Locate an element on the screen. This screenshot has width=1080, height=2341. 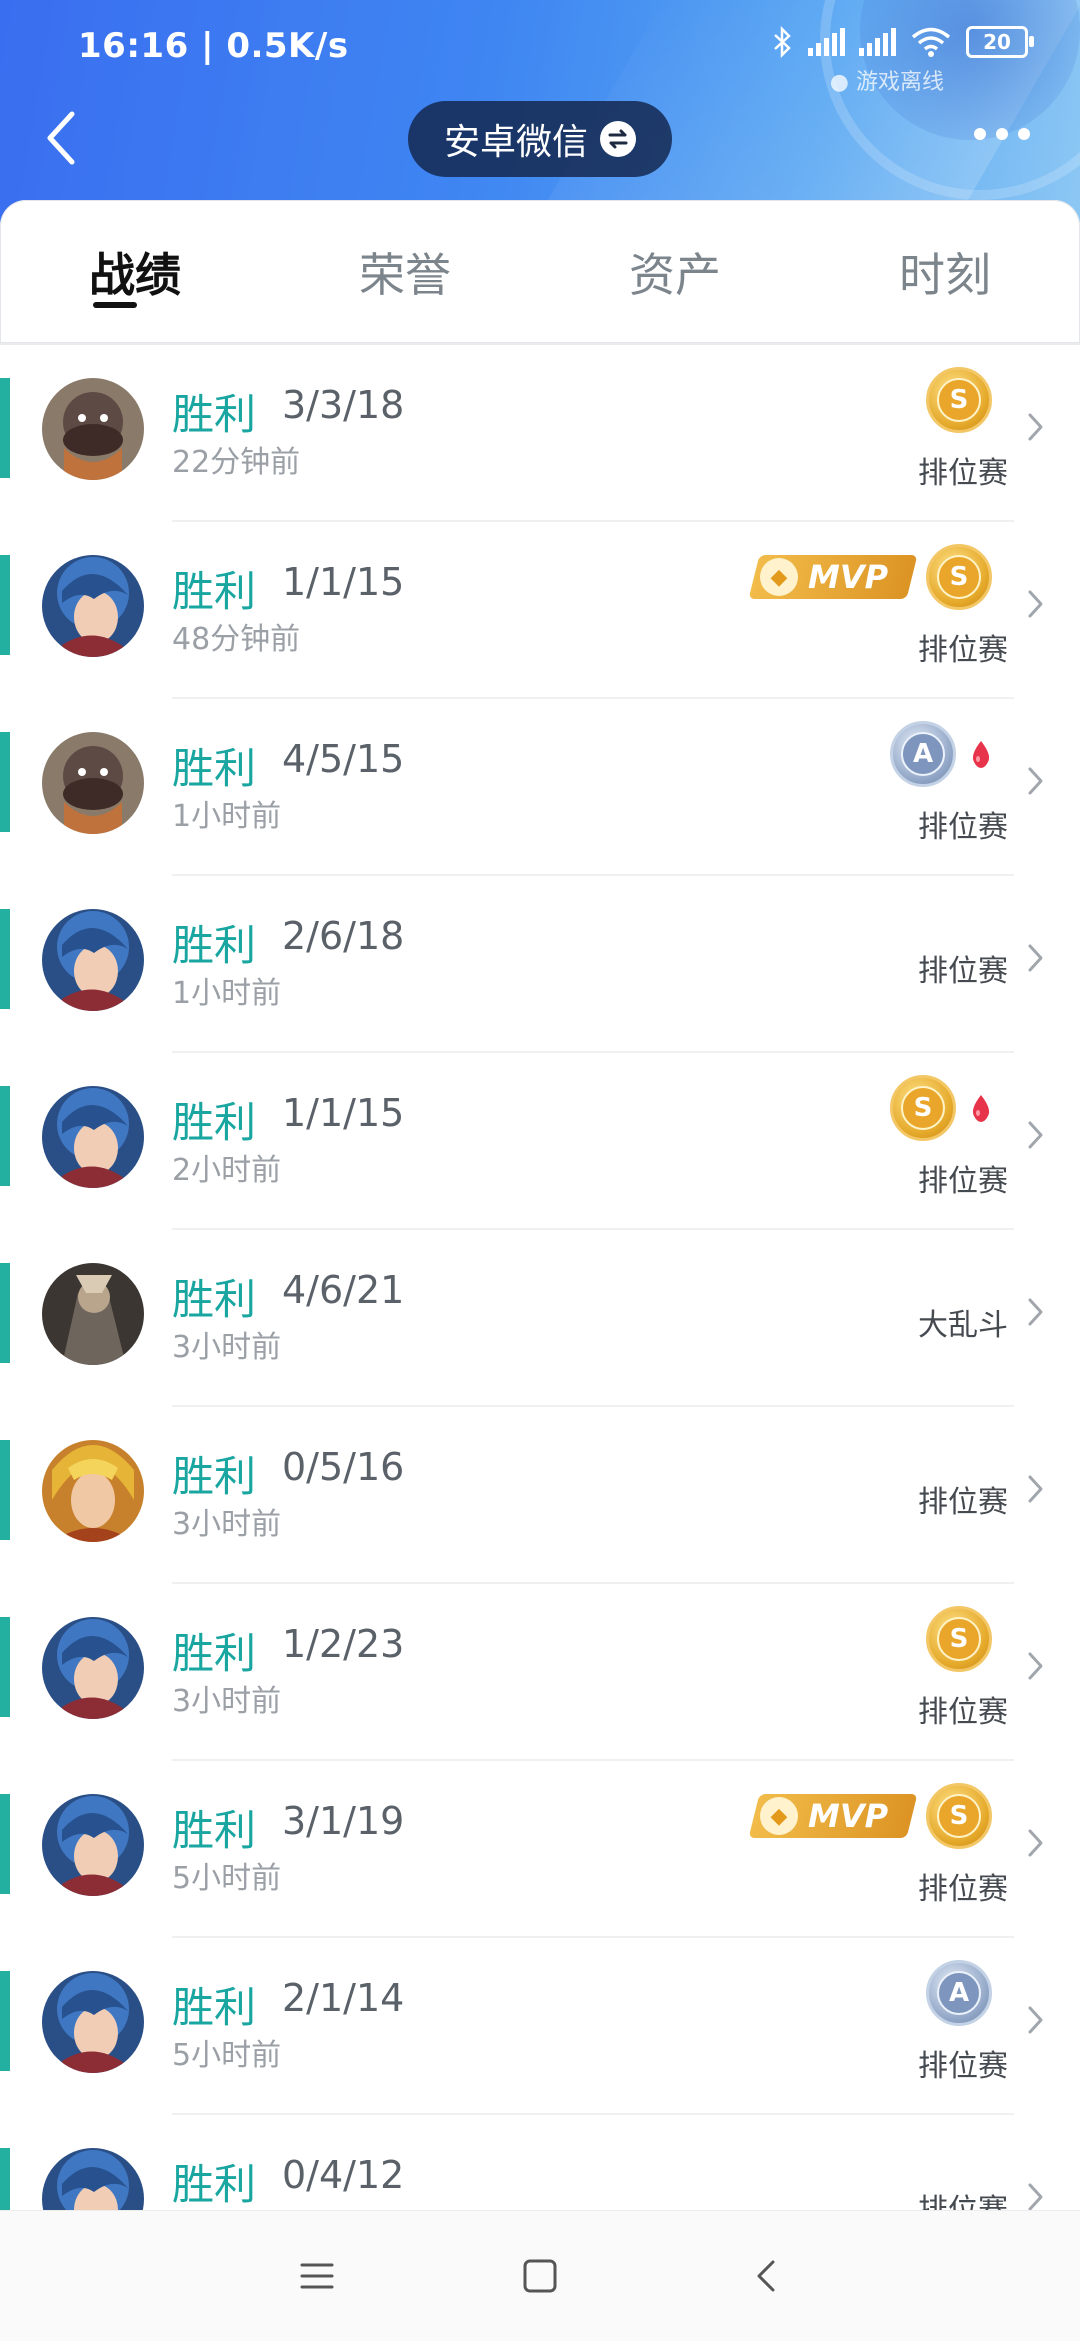
match-kda: 1/1/15 is located at coordinates (343, 582).